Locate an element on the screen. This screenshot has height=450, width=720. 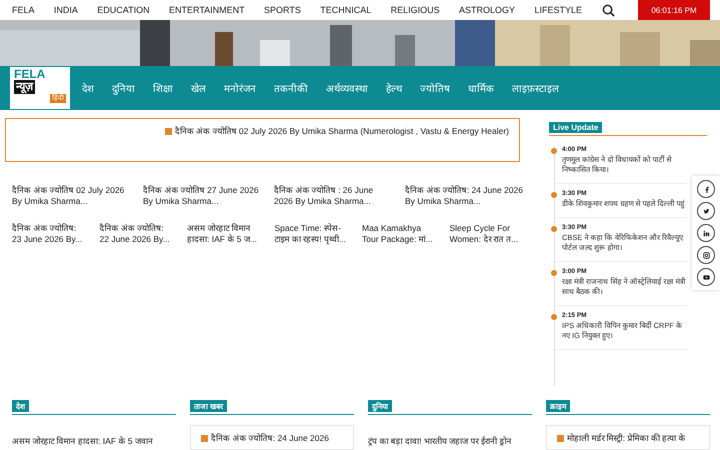
top-menu-link: INDIA is located at coordinates (66, 10).